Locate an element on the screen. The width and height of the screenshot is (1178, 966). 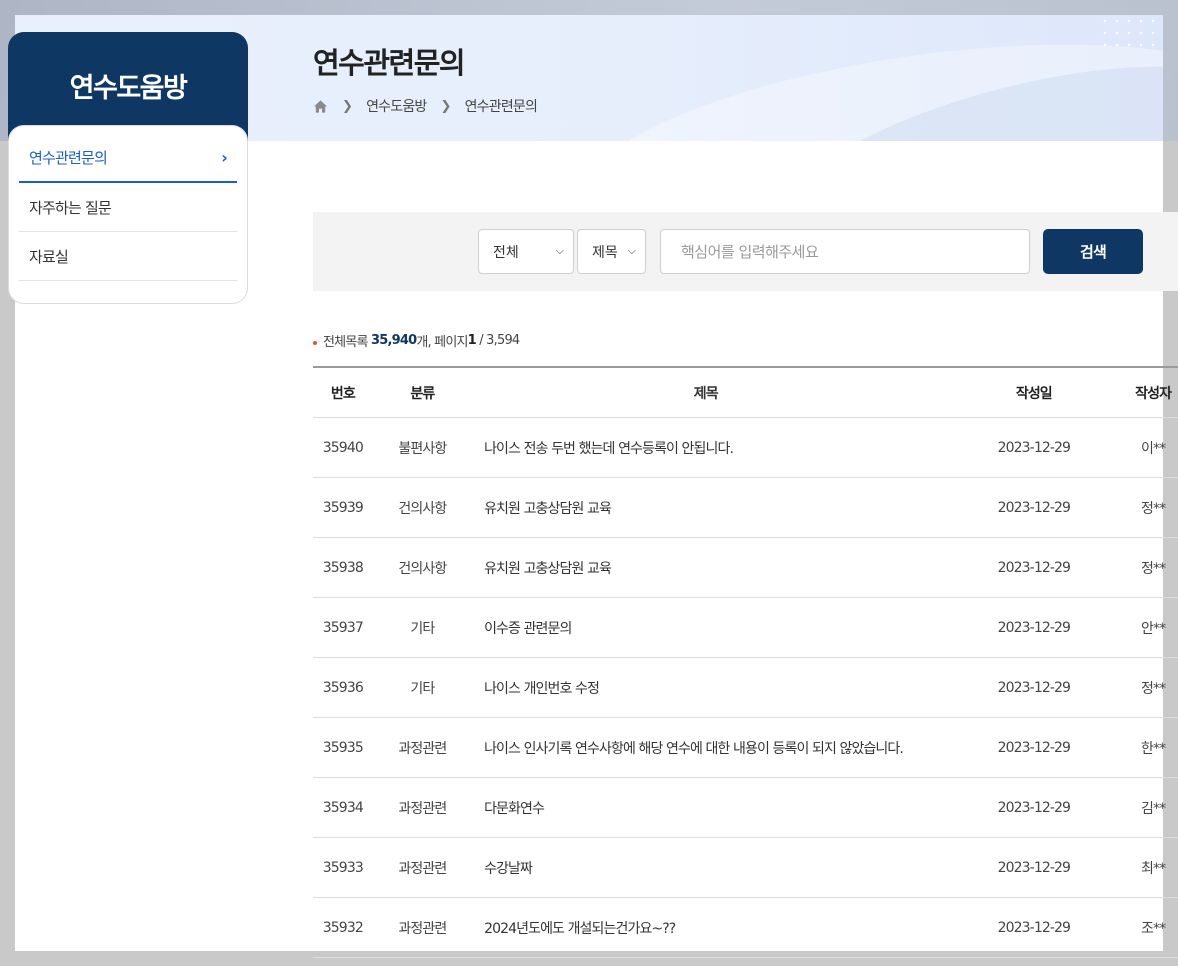
breadcrumb: ❯ 연수도움방 ❯ 연수관련문의 is located at coordinates (425, 106).